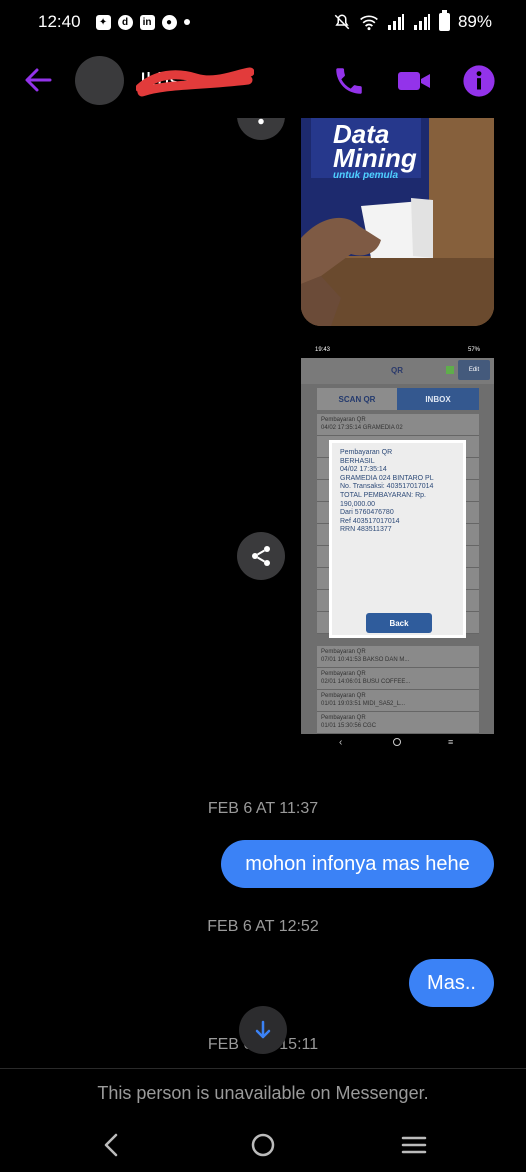 This screenshot has width=526, height=1172. What do you see at coordinates (323, 350) in the screenshot?
I see `screenshot-time: 19:43` at bounding box center [323, 350].